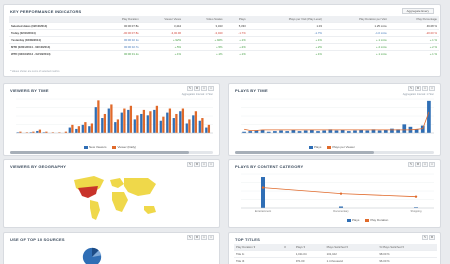 This screenshot has width=450, height=264. Describe the element at coordinates (376, 220) in the screenshot. I see `legend-item: Play Duration` at that location.